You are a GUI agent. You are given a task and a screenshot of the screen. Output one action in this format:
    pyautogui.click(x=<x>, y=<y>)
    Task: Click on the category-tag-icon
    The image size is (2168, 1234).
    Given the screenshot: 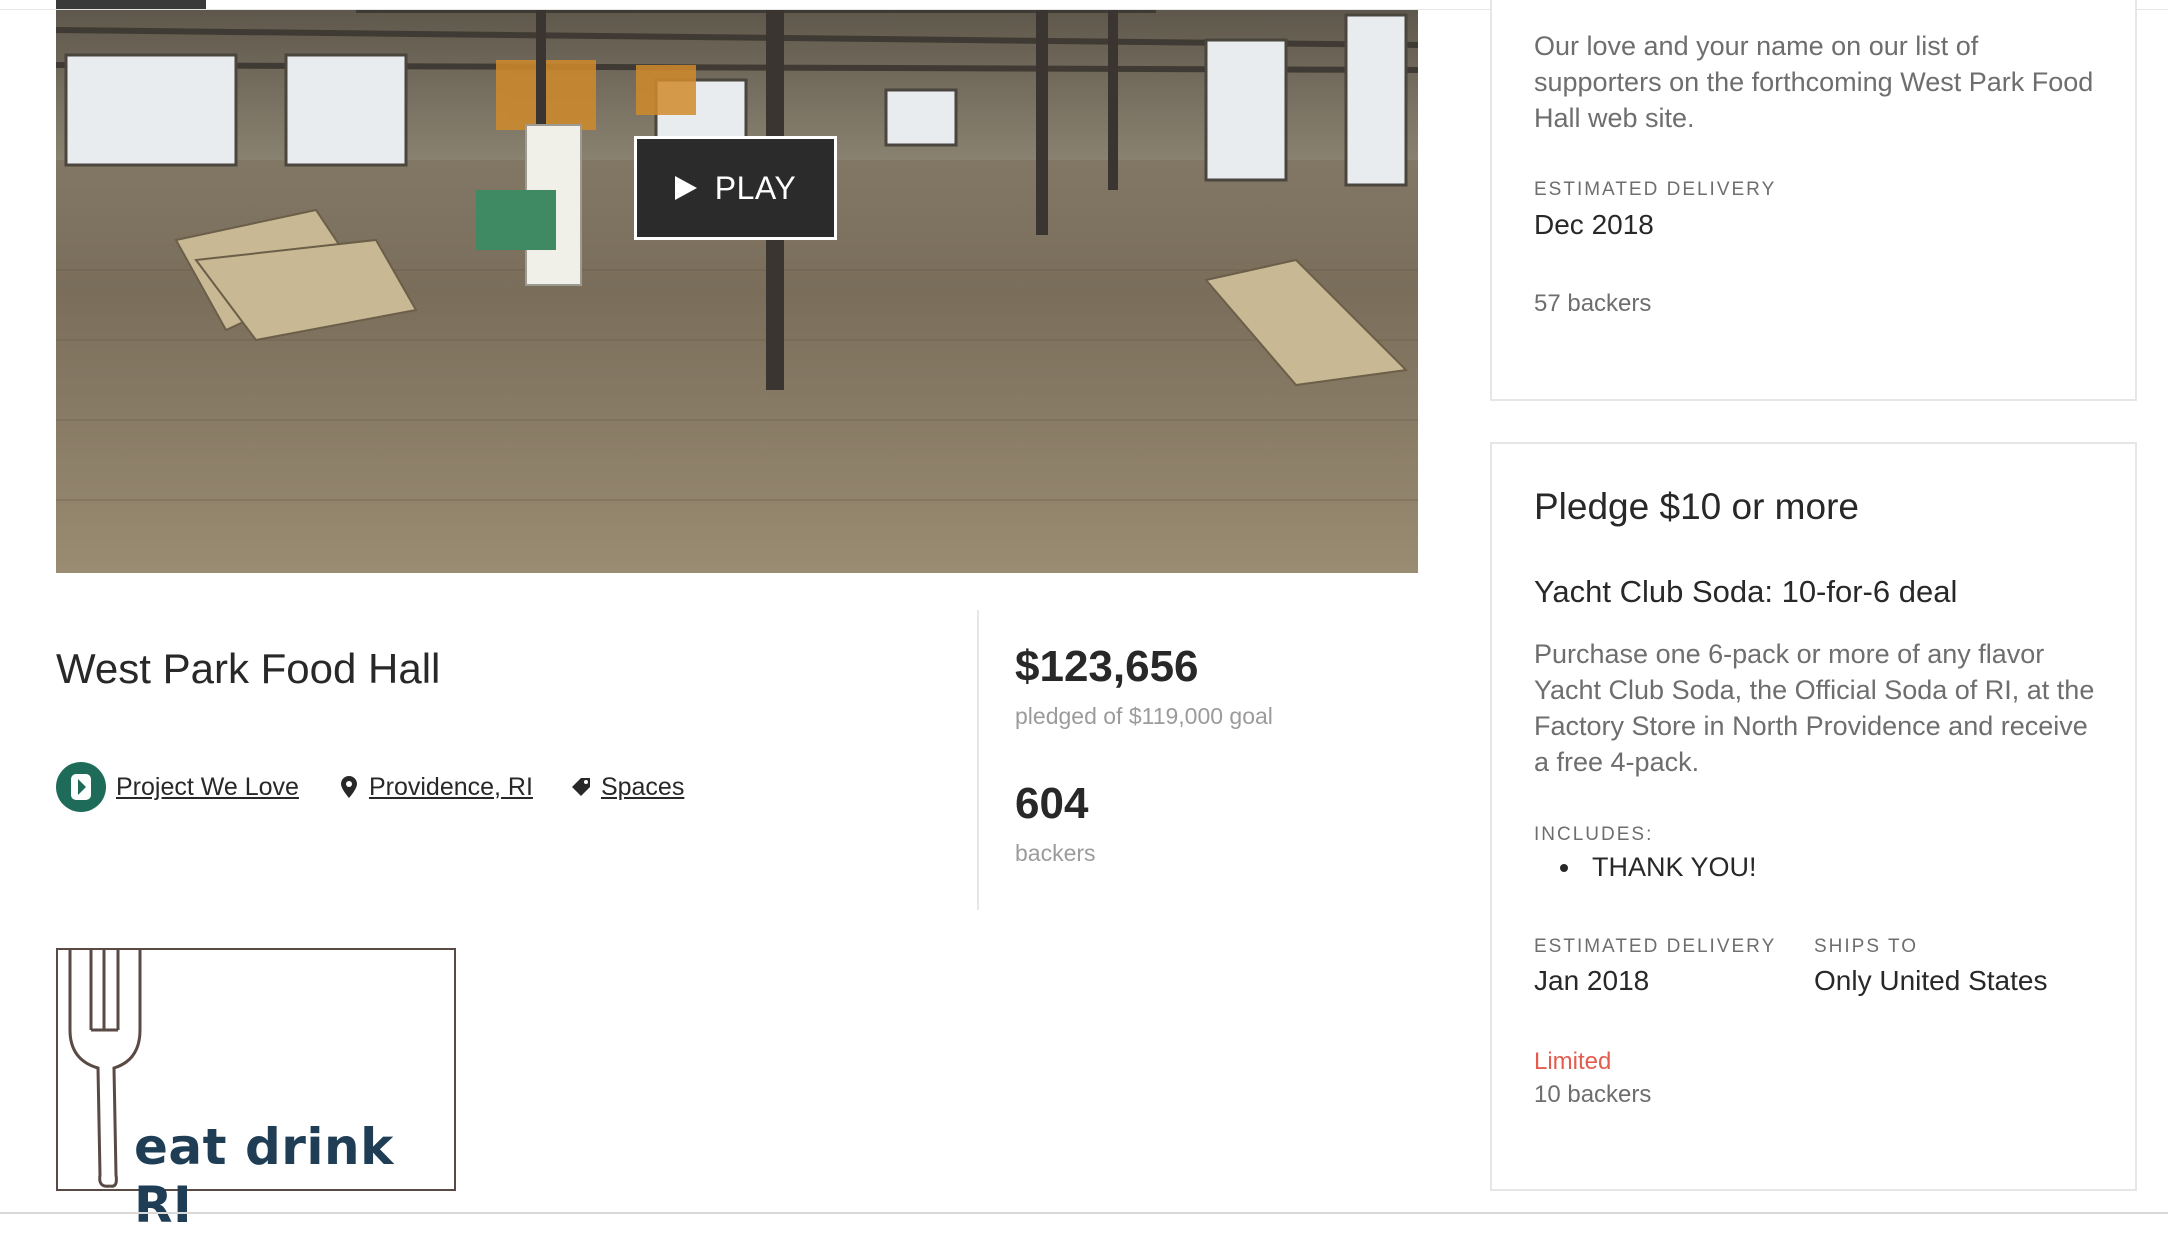 What is the action you would take?
    pyautogui.click(x=580, y=787)
    